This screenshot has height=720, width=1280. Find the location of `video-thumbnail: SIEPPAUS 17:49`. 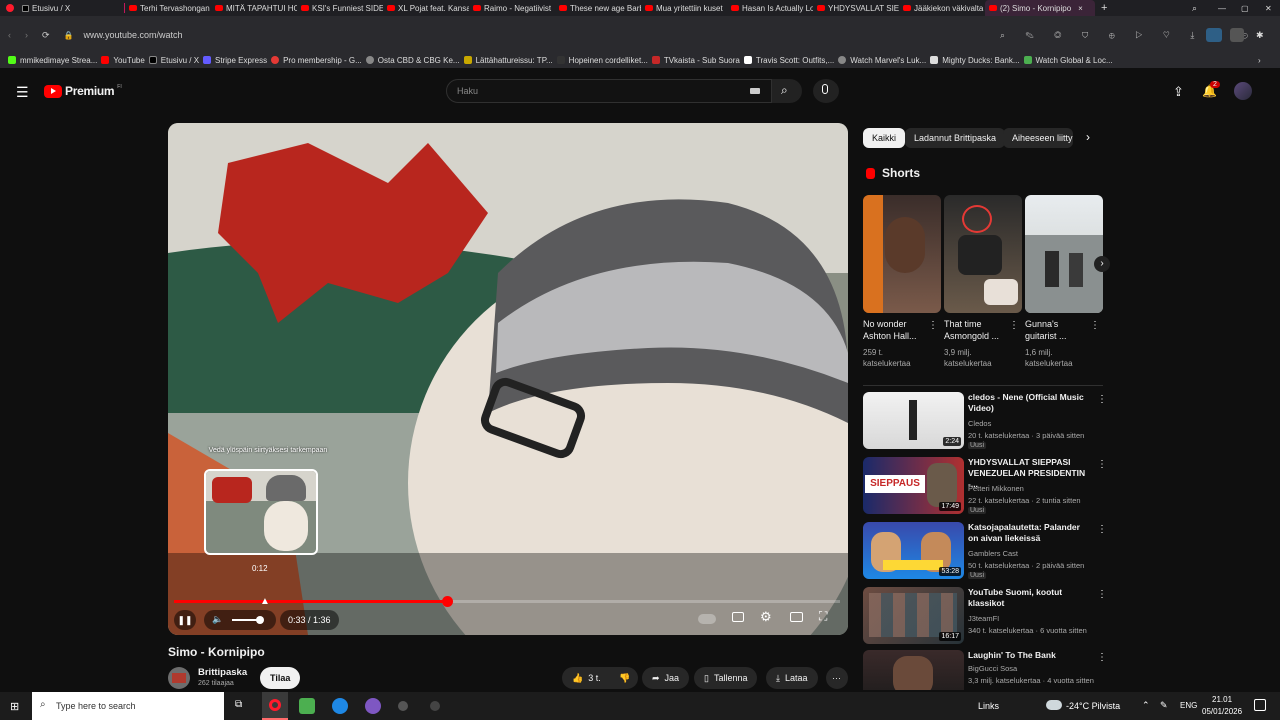

video-thumbnail: SIEPPAUS 17:49 is located at coordinates (913, 485).